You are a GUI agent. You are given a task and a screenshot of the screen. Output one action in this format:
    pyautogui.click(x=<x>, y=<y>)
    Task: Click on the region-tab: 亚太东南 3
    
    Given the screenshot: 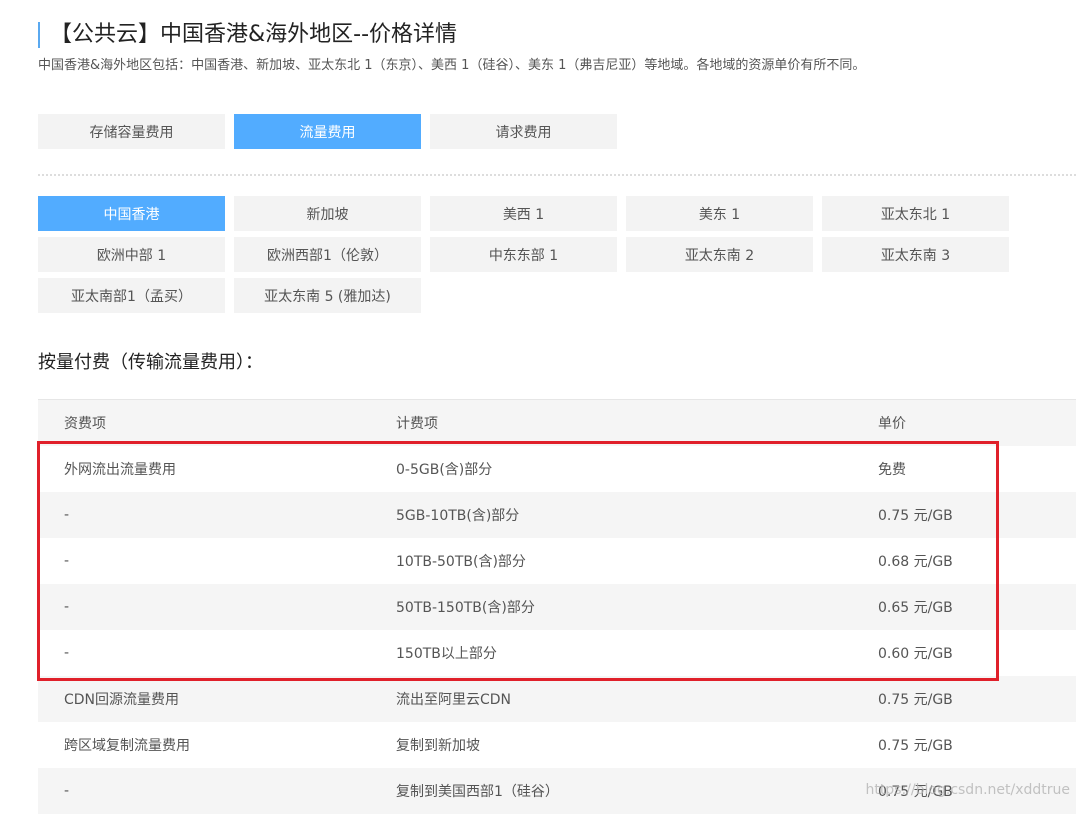 What is the action you would take?
    pyautogui.click(x=915, y=254)
    